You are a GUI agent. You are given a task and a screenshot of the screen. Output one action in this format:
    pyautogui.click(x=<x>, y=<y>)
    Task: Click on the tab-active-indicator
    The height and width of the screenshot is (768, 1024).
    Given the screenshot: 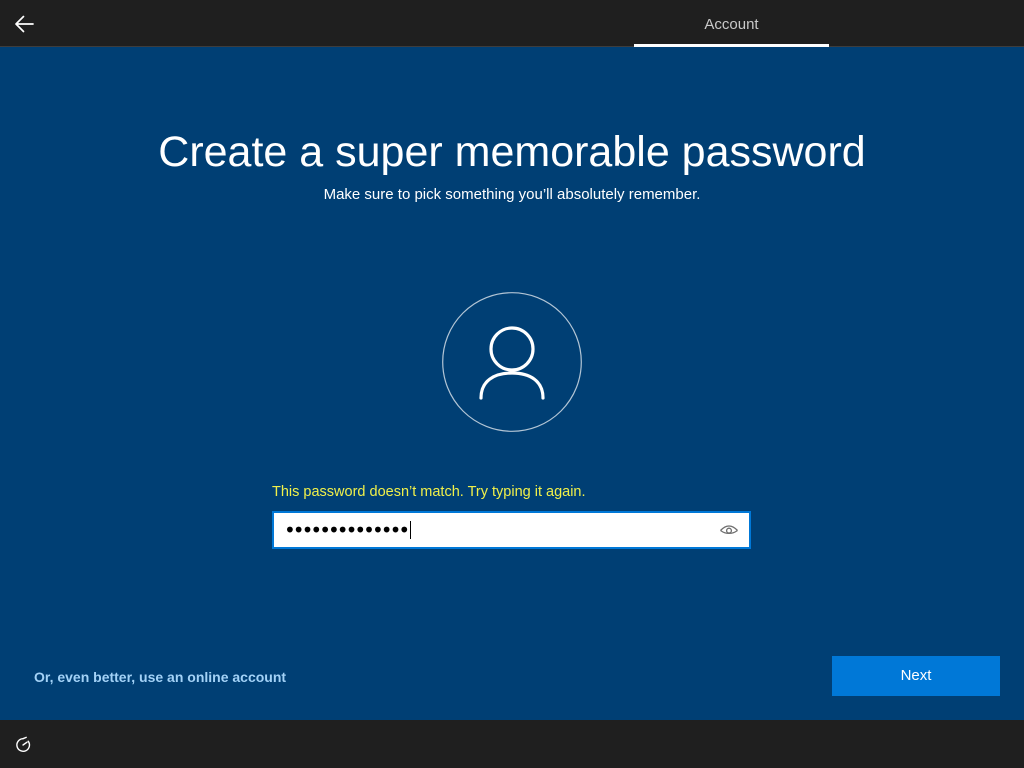 What is the action you would take?
    pyautogui.click(x=731, y=45)
    